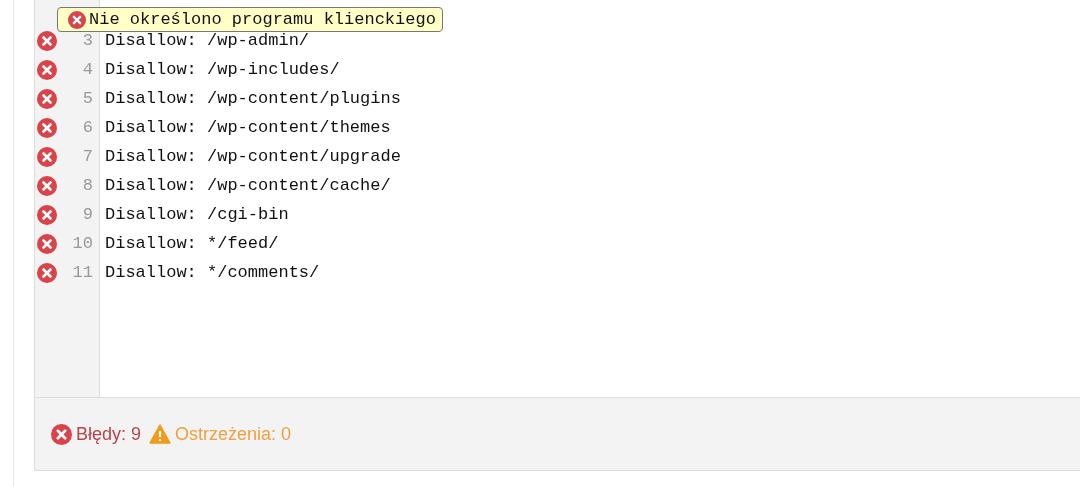 The width and height of the screenshot is (1080, 487). What do you see at coordinates (253, 156) in the screenshot?
I see `code-line: Disallow: /wp-content/upgrade` at bounding box center [253, 156].